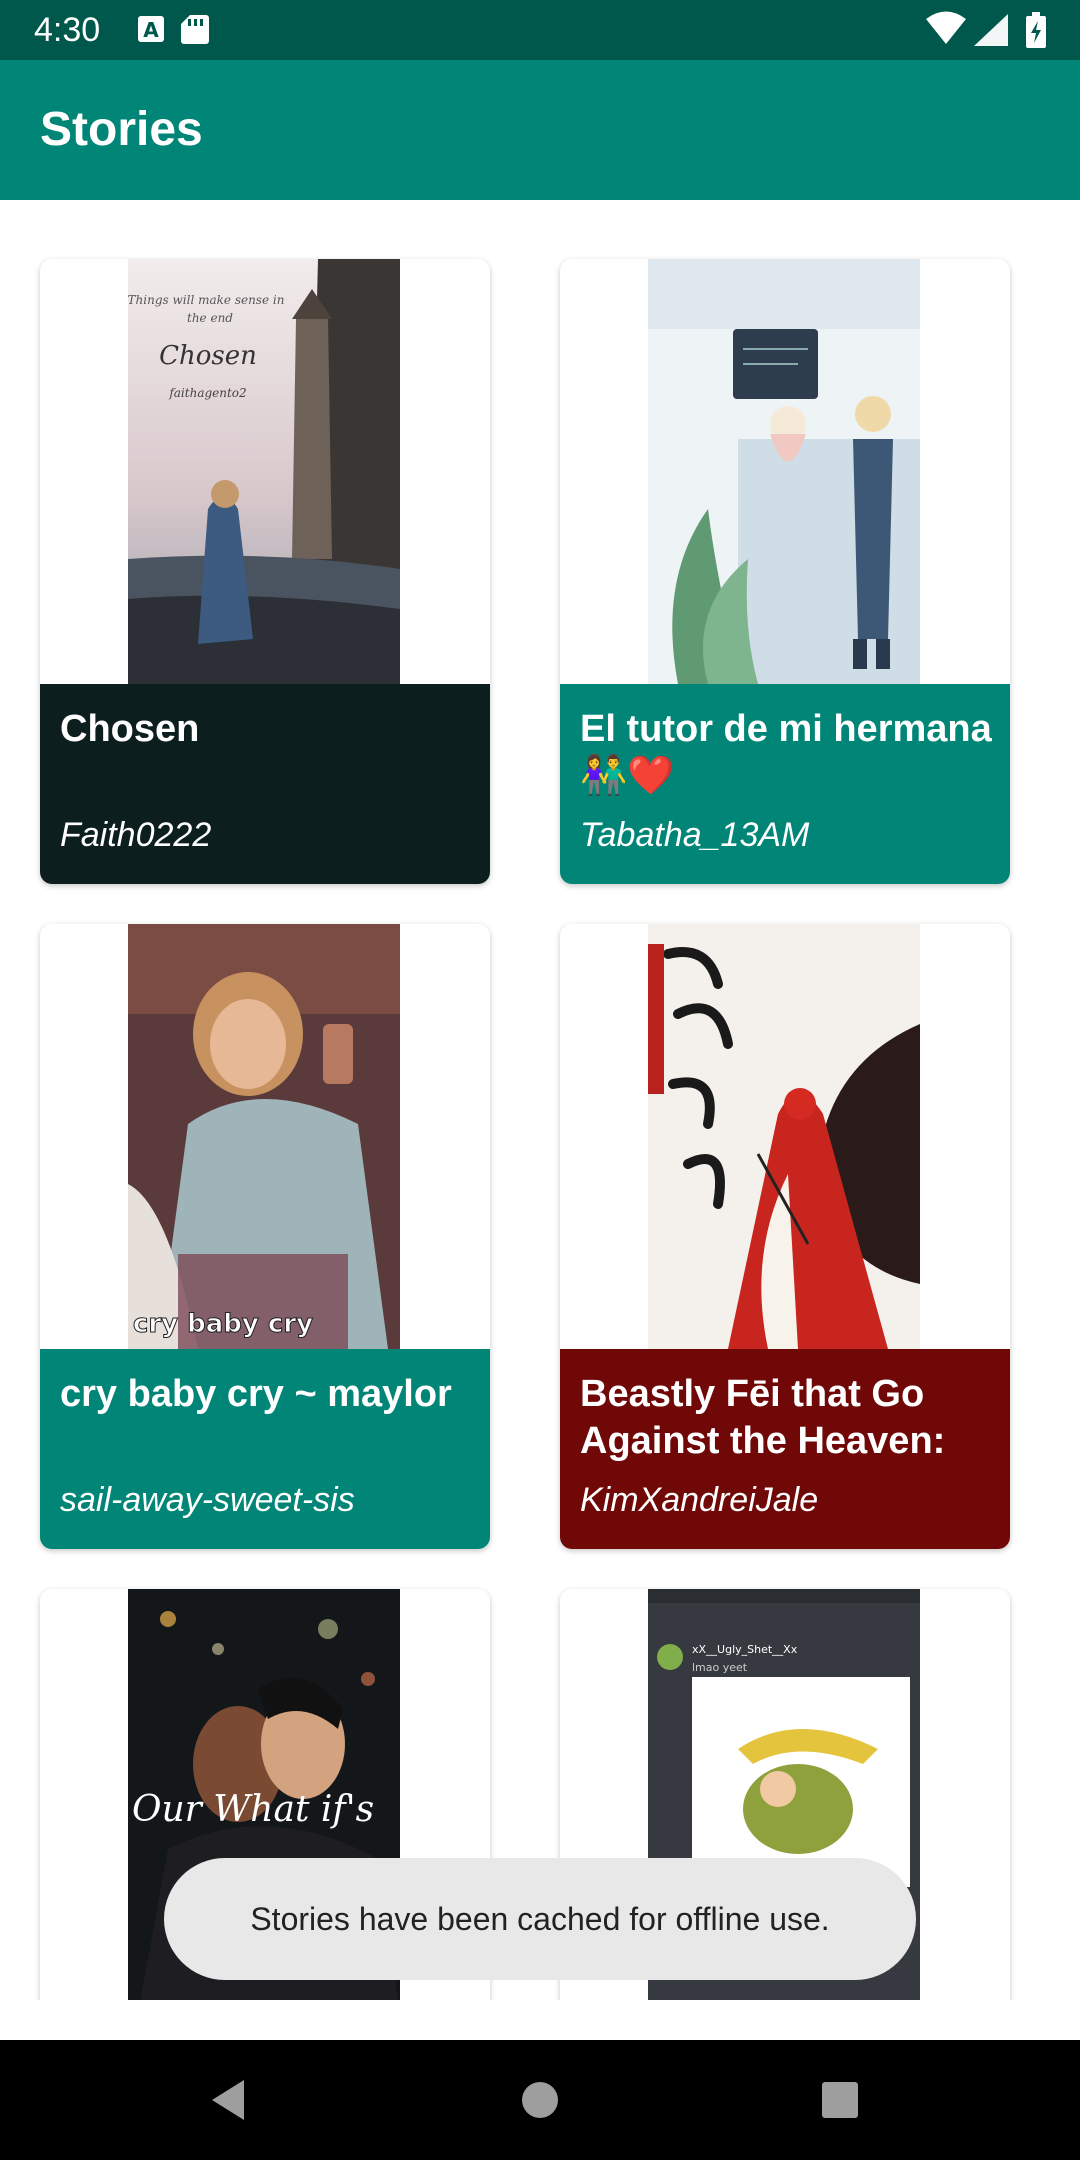  I want to click on story-caption: Chosen Faith0222, so click(265, 784).